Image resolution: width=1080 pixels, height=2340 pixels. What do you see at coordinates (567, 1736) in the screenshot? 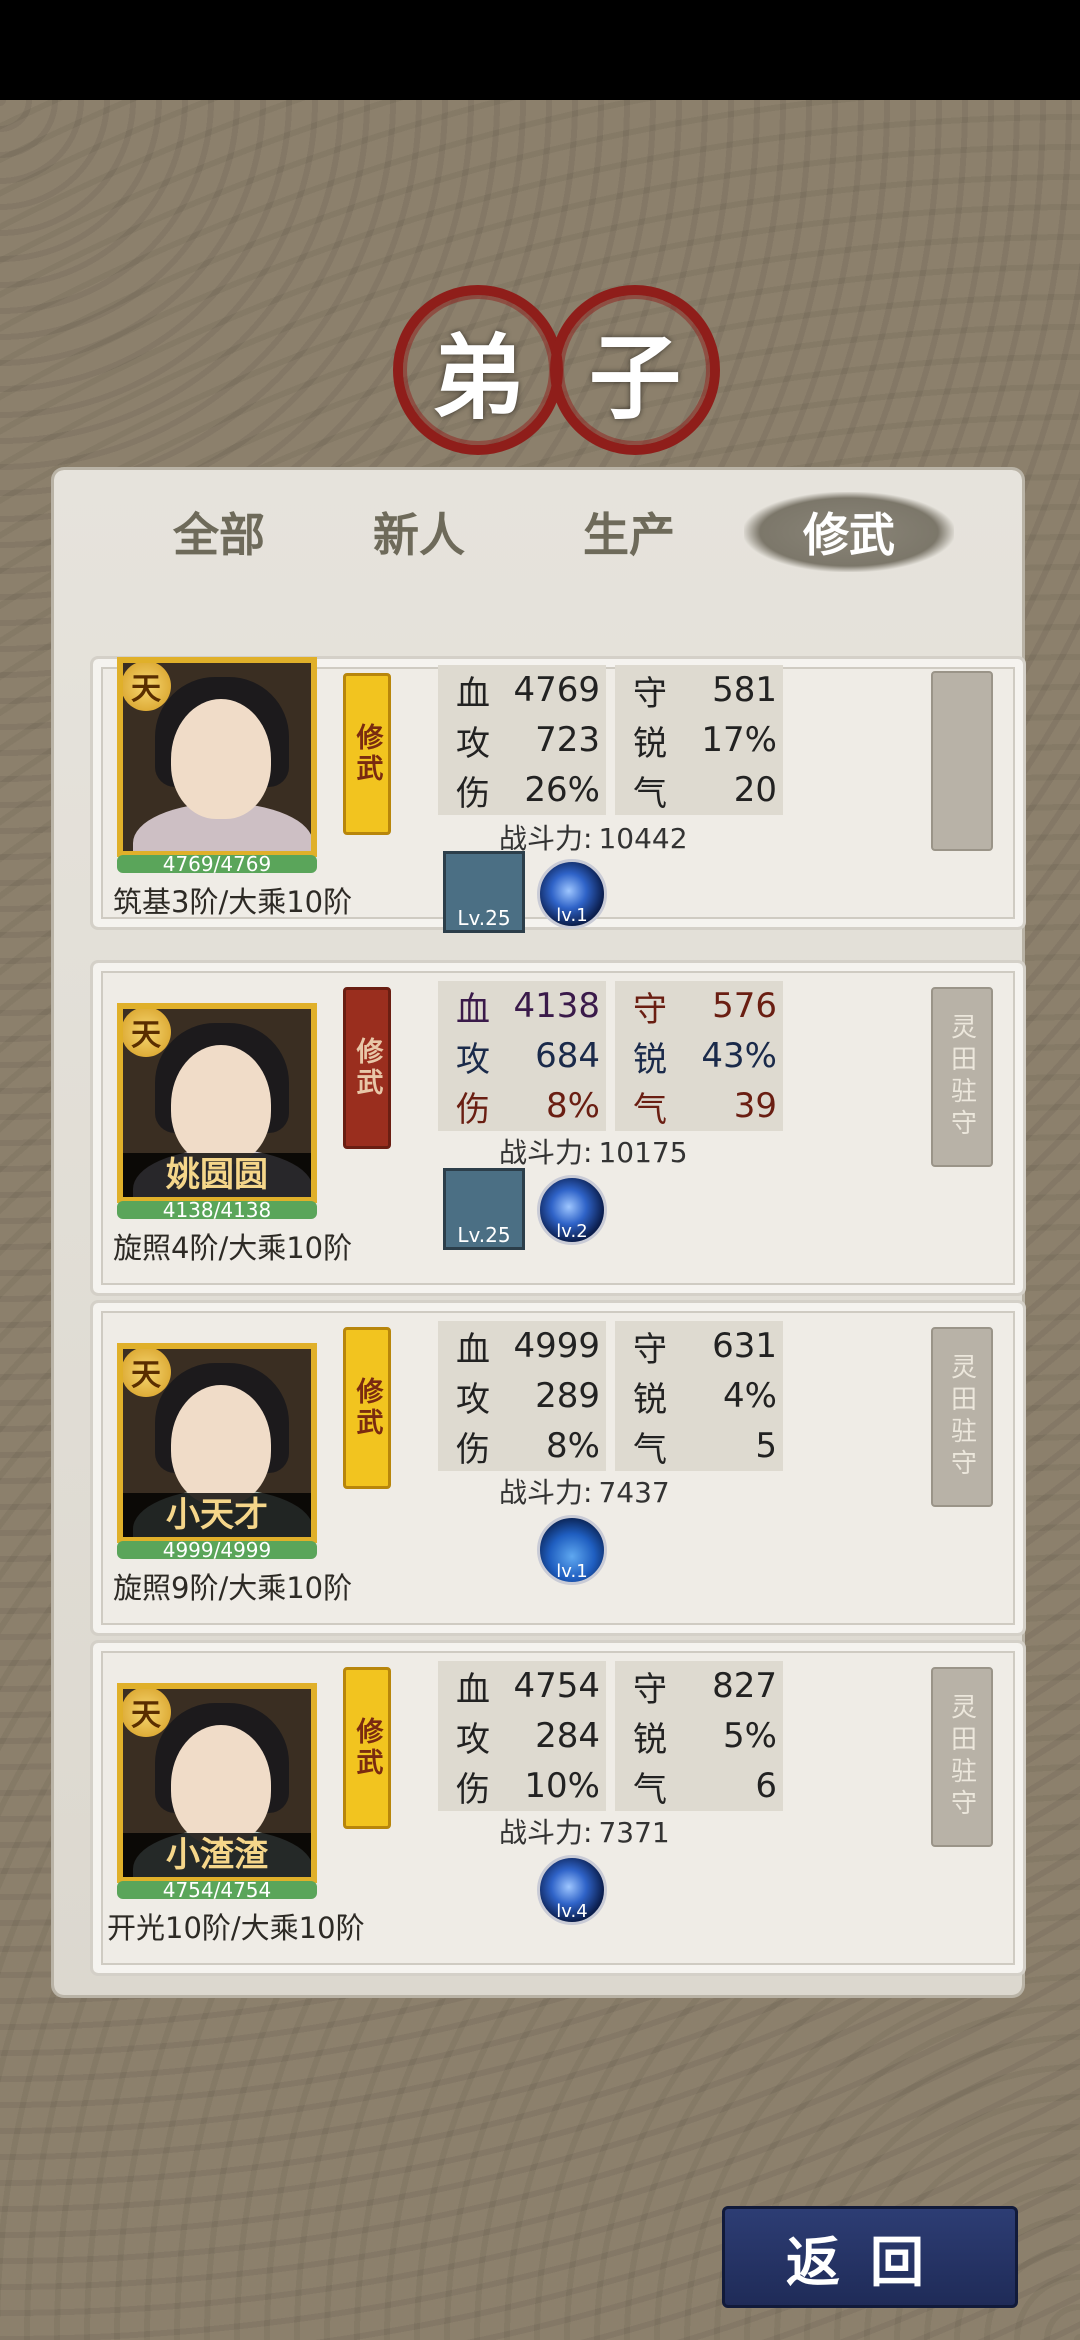
I see `atk-value: 284` at bounding box center [567, 1736].